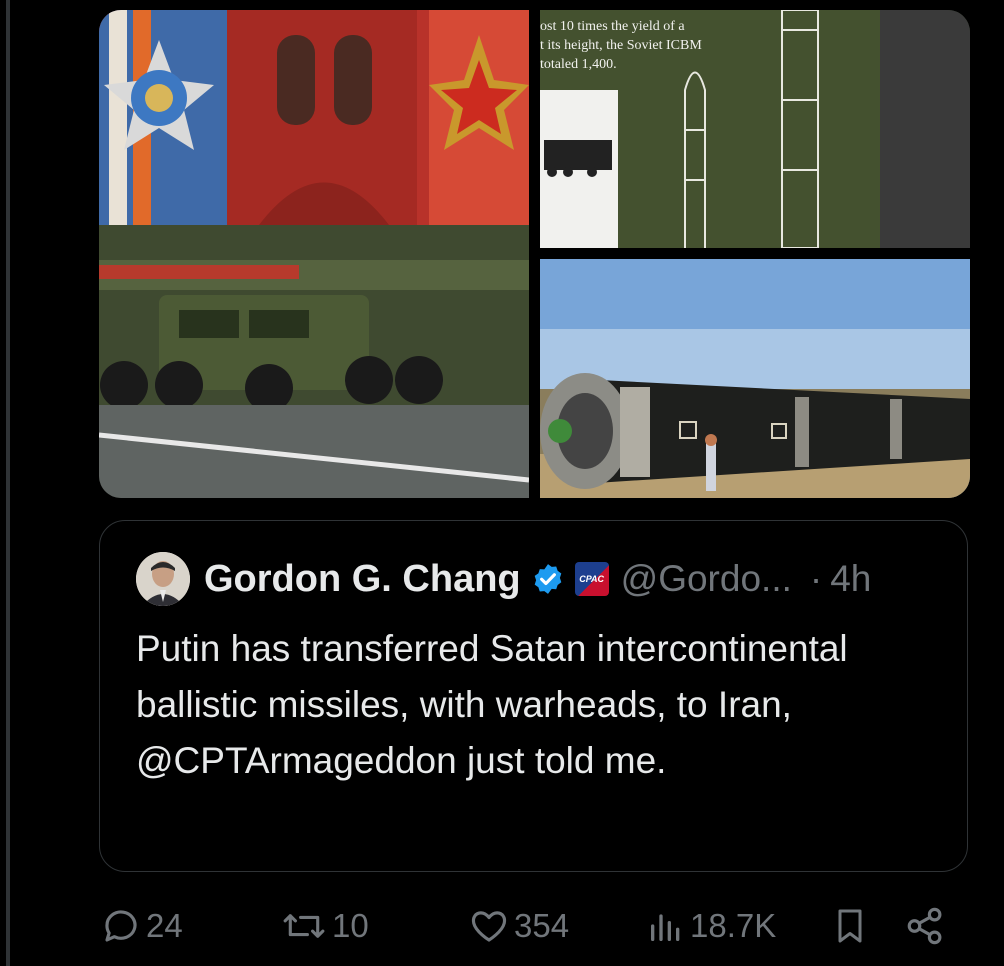 The image size is (1004, 966). I want to click on action-bar: 24 10 354 18.7K, so click(502, 926).